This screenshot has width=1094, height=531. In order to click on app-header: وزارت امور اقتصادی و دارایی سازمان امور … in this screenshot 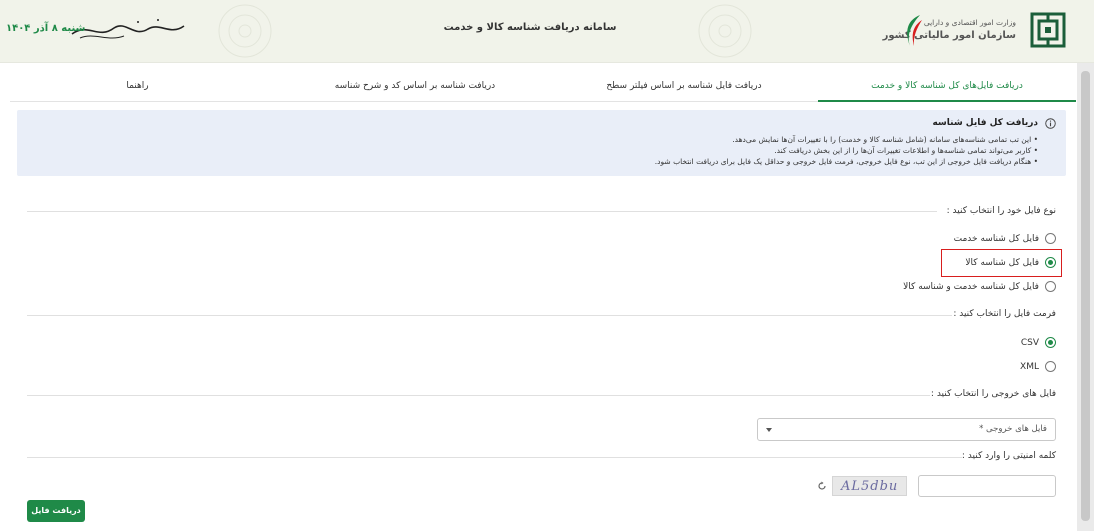, I will do `click(547, 31)`.